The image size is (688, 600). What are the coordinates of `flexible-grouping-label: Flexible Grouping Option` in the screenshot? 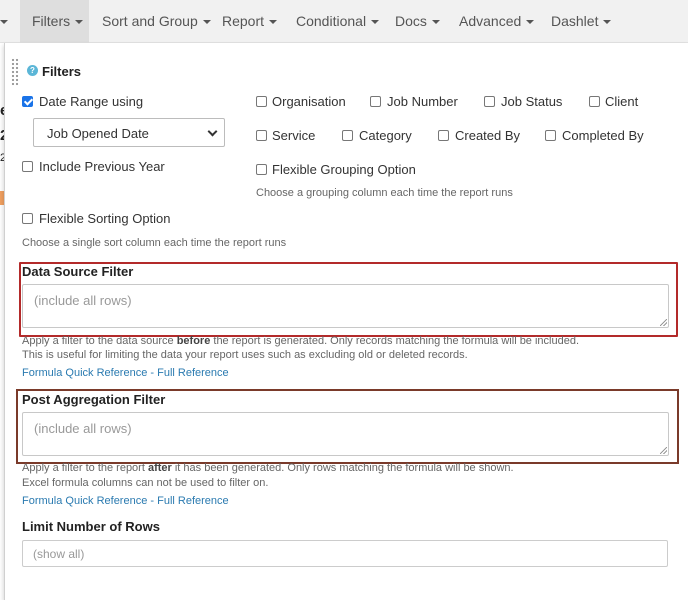 It's located at (344, 169).